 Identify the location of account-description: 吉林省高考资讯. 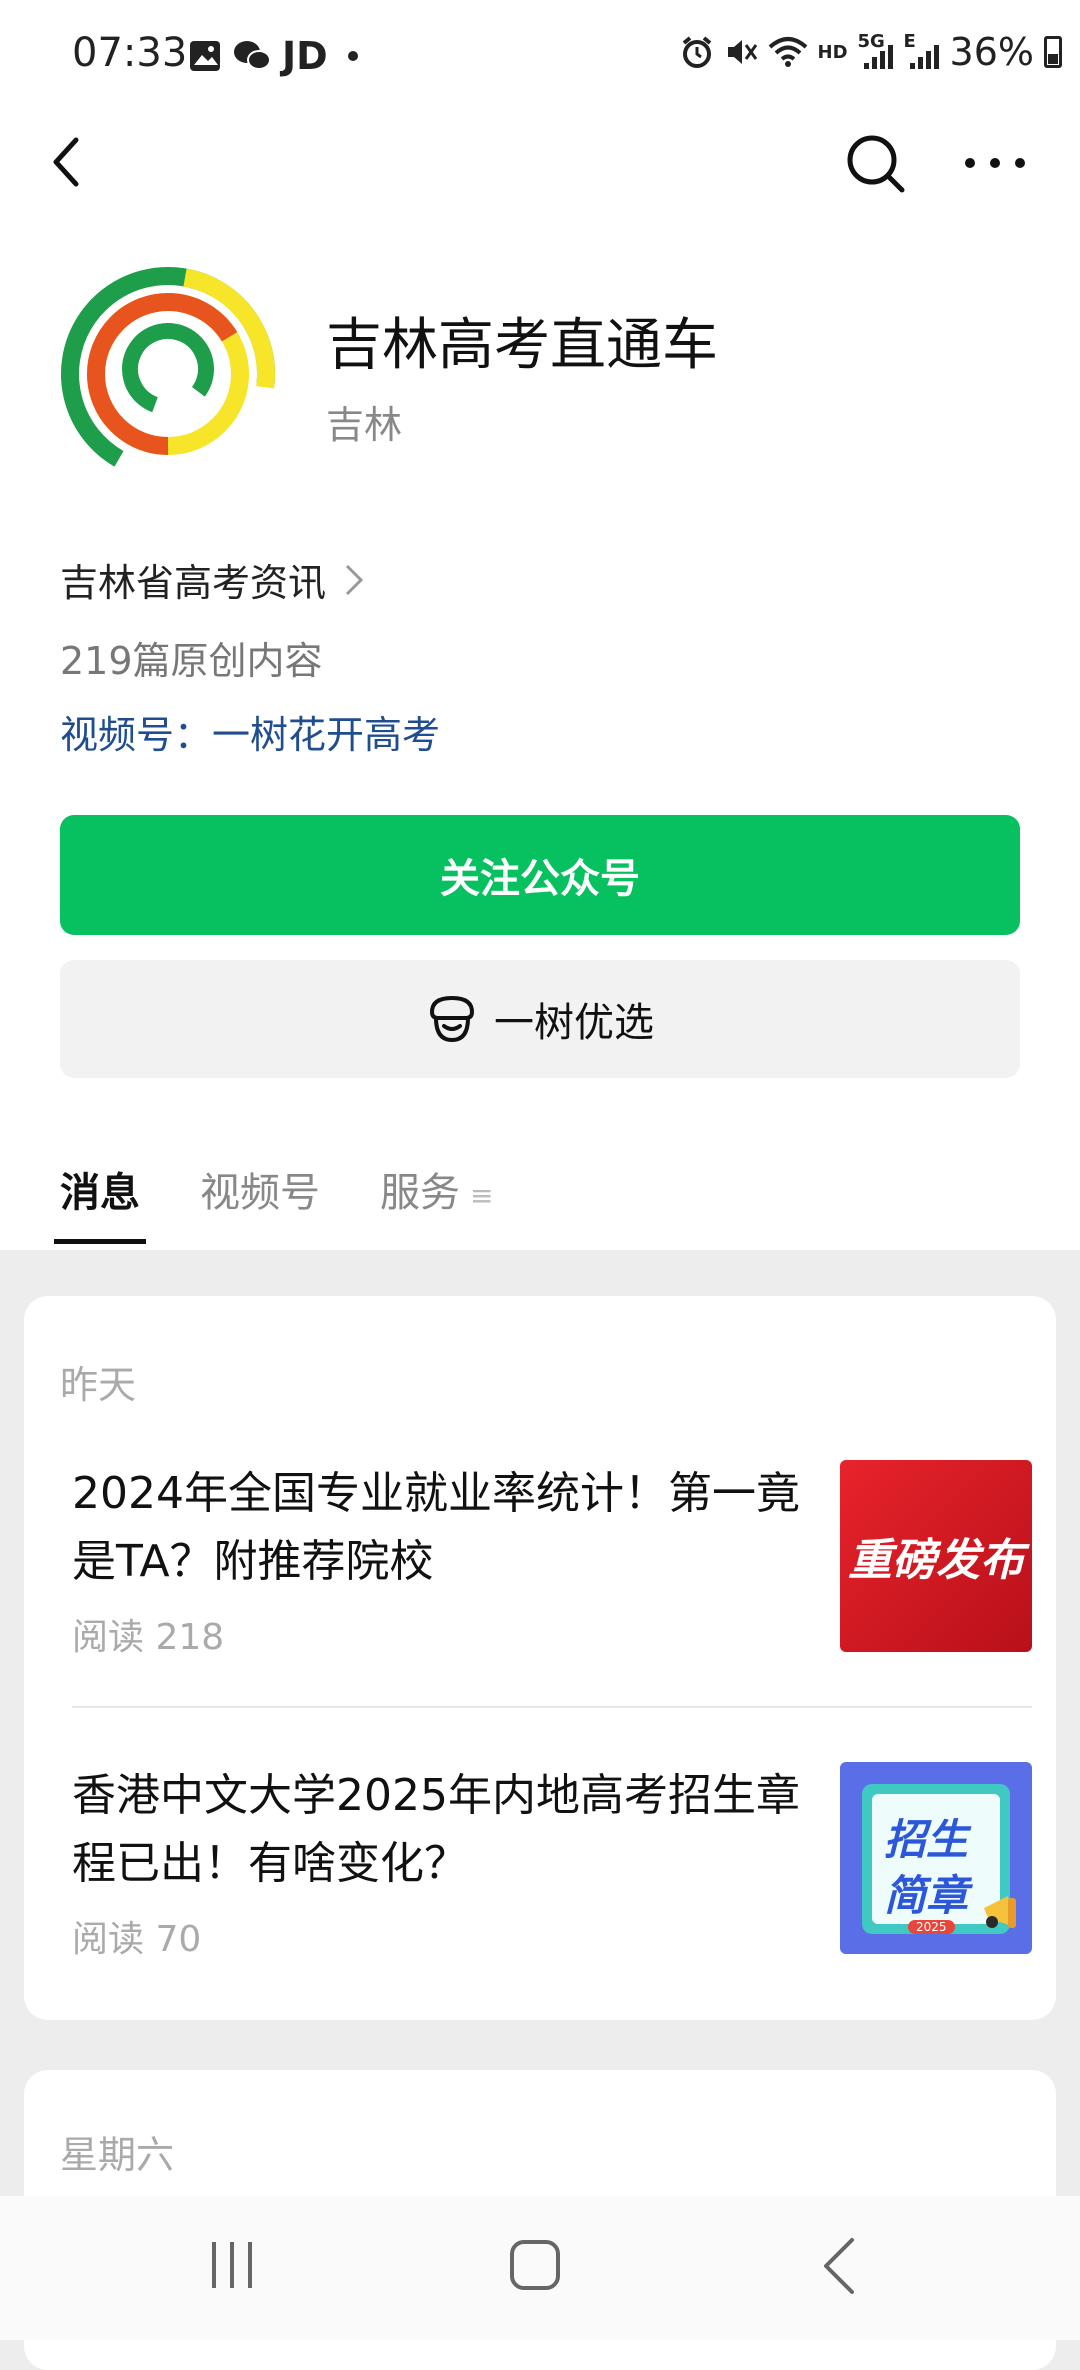
(212, 579).